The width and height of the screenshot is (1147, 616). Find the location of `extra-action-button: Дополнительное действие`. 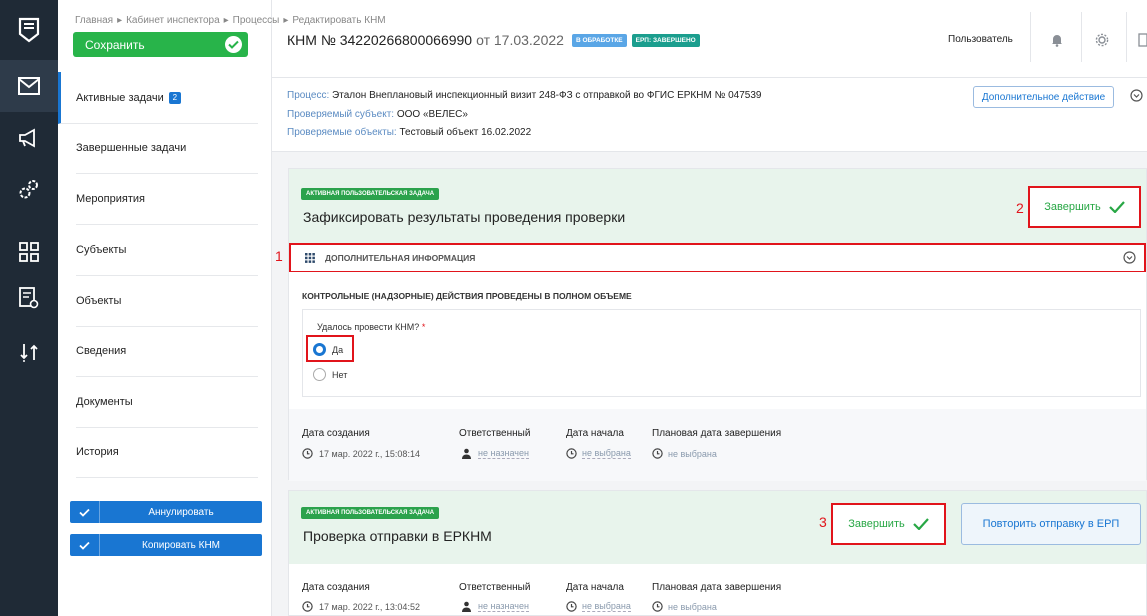

extra-action-button: Дополнительное действие is located at coordinates (1043, 97).